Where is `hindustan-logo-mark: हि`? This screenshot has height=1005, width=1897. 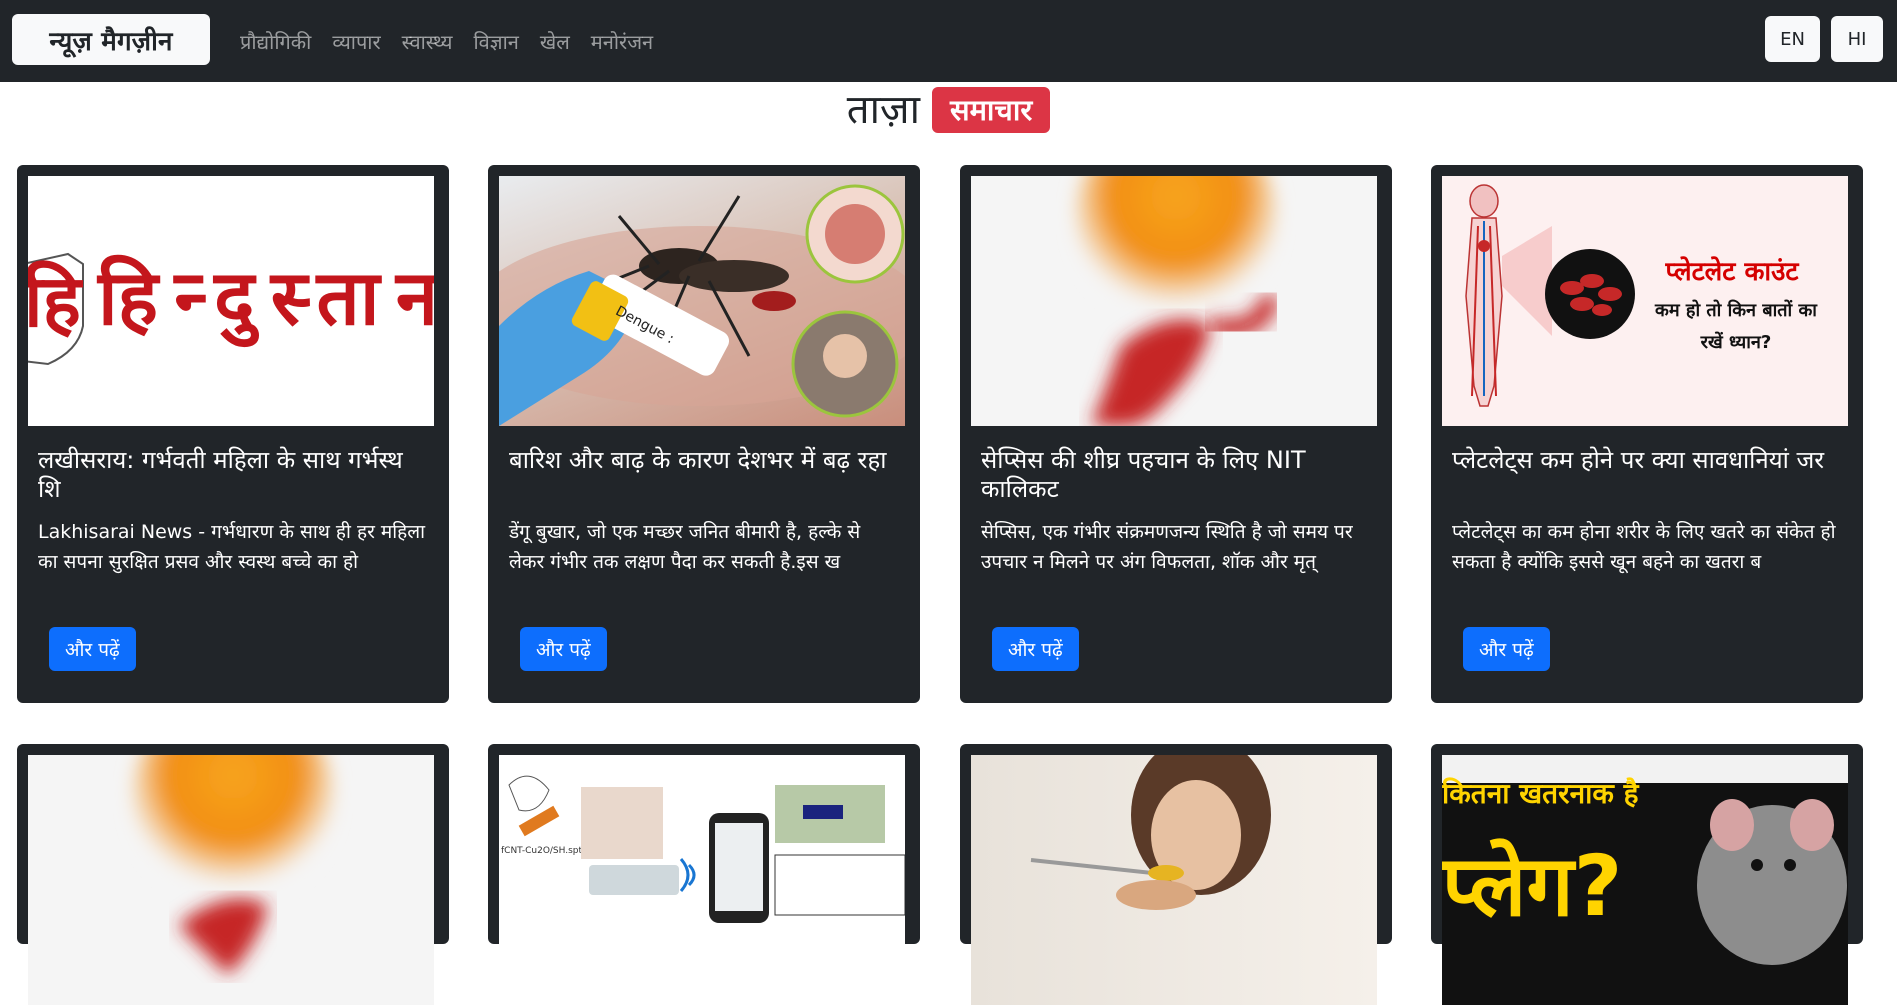 hindustan-logo-mark: हि is located at coordinates (56, 301).